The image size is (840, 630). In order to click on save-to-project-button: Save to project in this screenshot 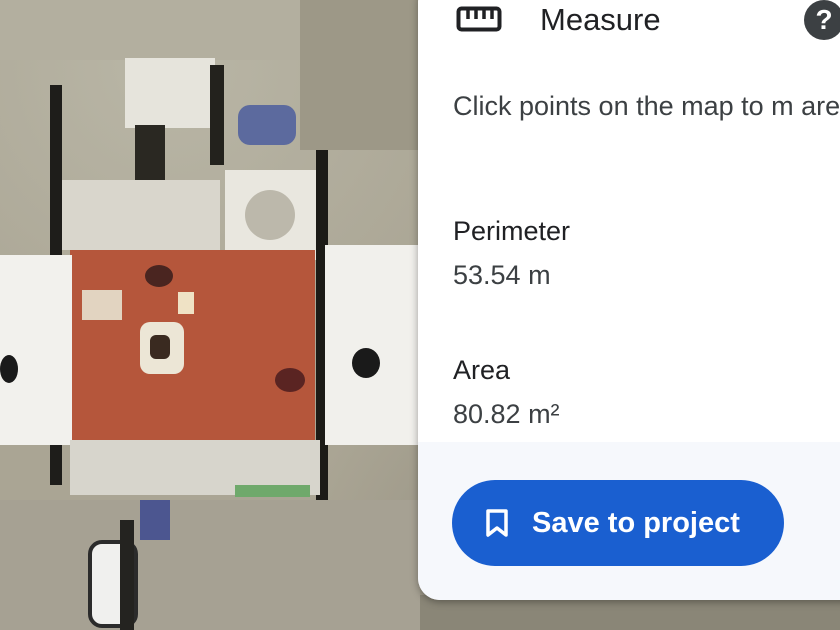, I will do `click(618, 523)`.